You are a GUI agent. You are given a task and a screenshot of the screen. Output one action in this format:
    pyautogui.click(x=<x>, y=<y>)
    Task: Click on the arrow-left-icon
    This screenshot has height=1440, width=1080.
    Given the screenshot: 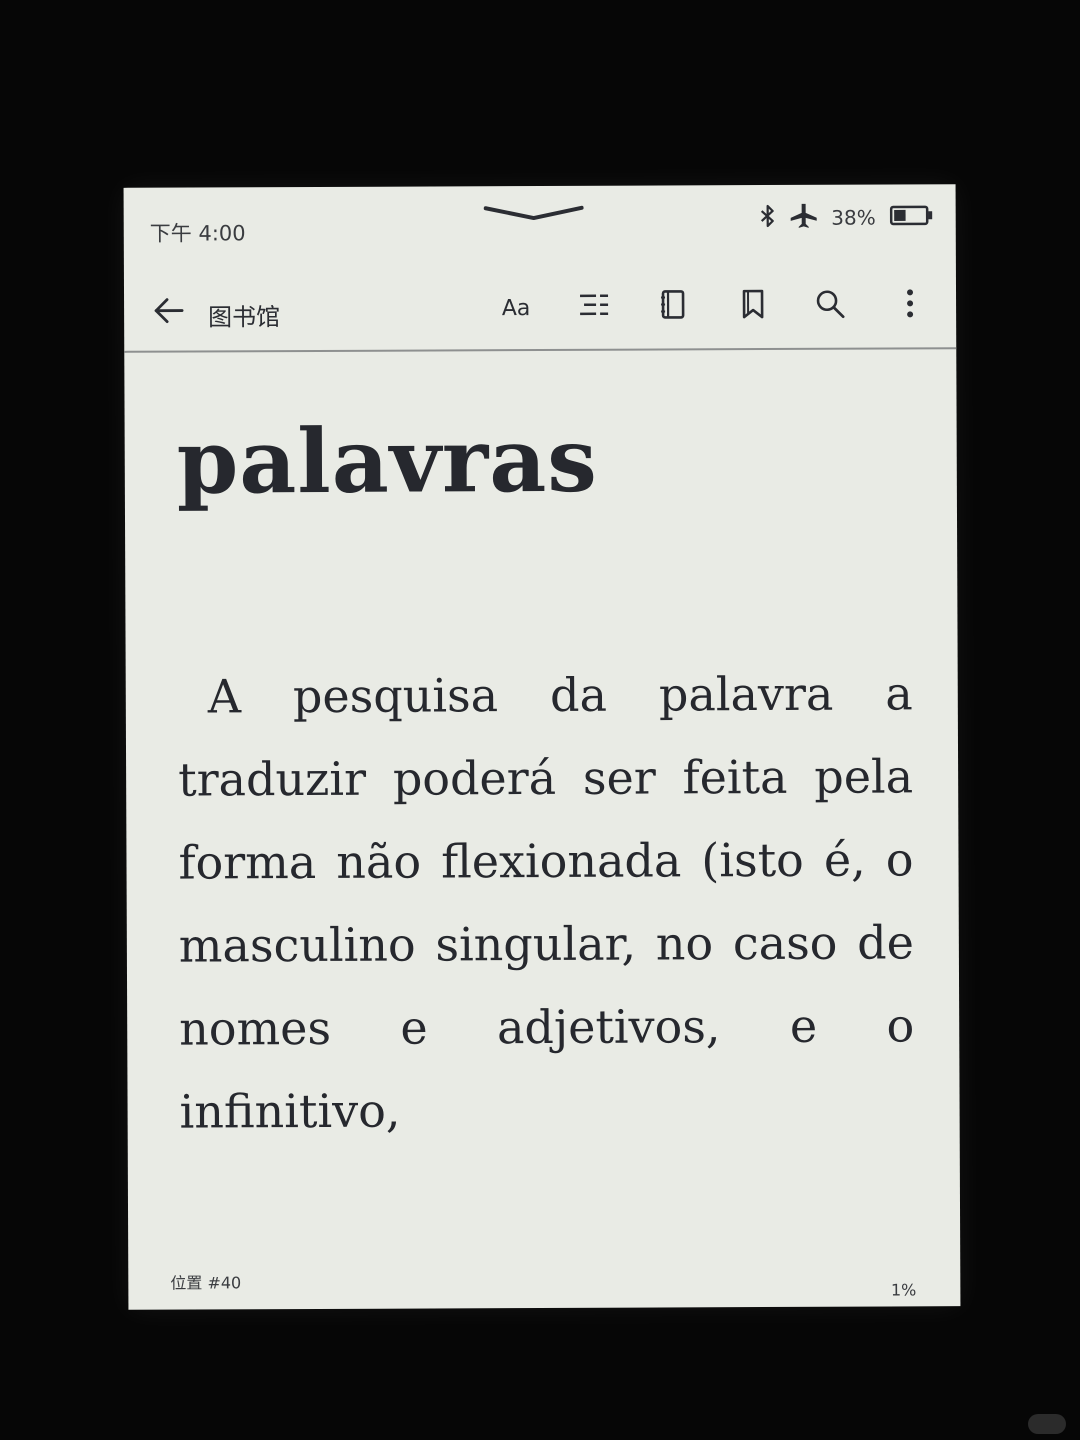 What is the action you would take?
    pyautogui.click(x=169, y=313)
    